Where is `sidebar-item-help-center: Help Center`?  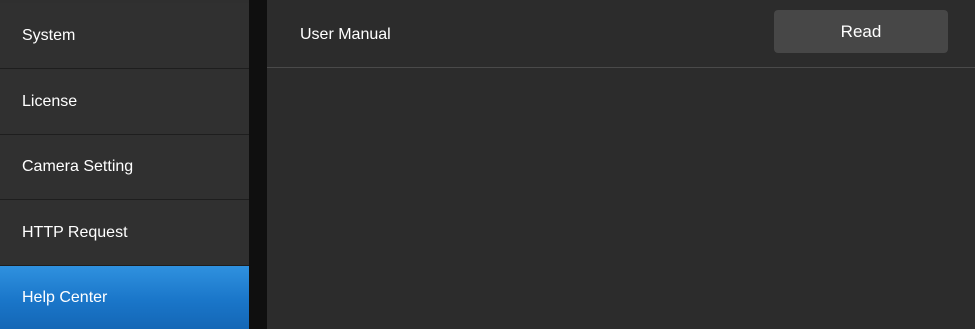
sidebar-item-help-center: Help Center is located at coordinates (124, 297).